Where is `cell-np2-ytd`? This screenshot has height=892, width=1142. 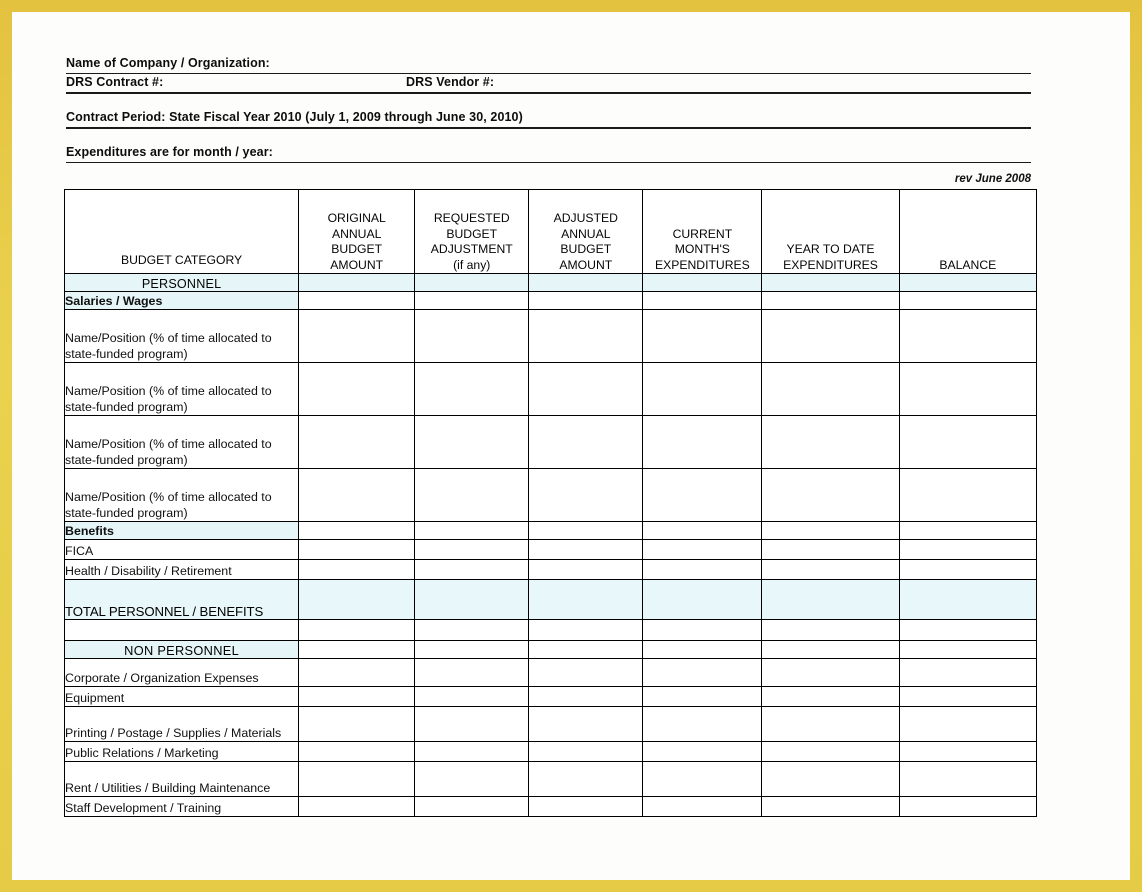
cell-np2-ytd is located at coordinates (830, 389).